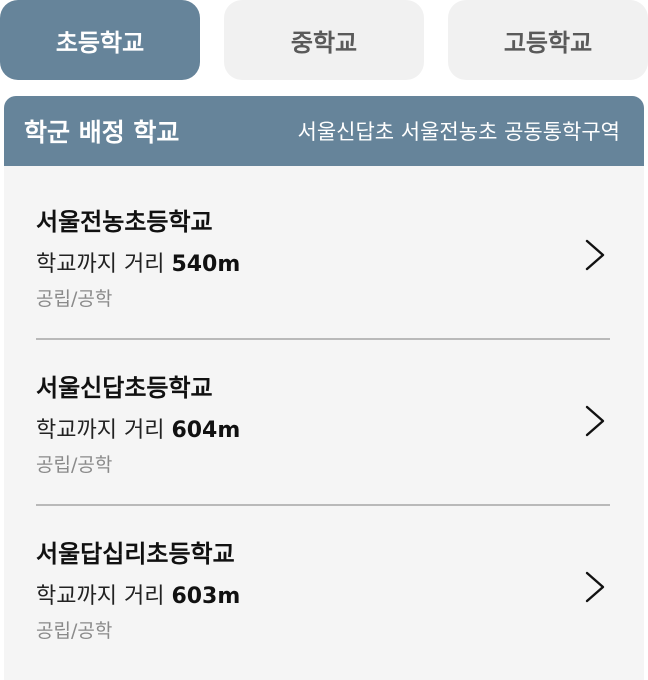  I want to click on distance-value: 604m, so click(206, 430).